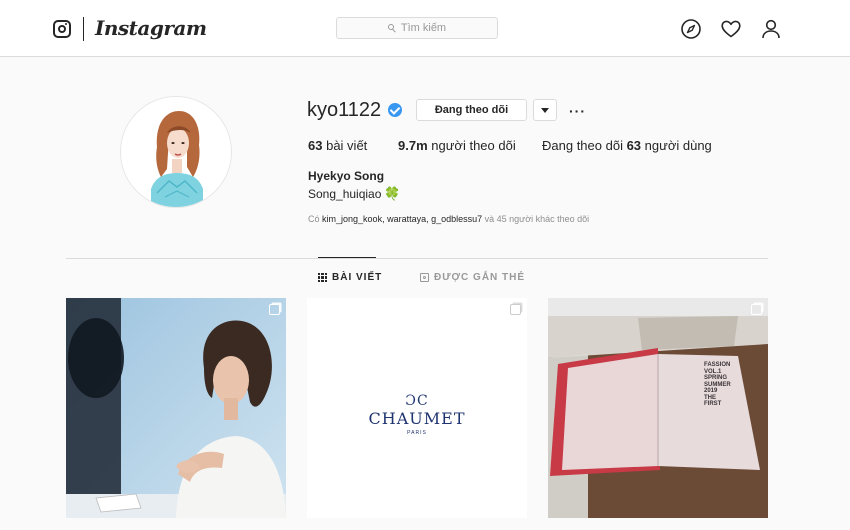  Describe the element at coordinates (402, 219) in the screenshot. I see `followed-by-names: kim_jong_kook, warattaya, g_odblessu7` at that location.